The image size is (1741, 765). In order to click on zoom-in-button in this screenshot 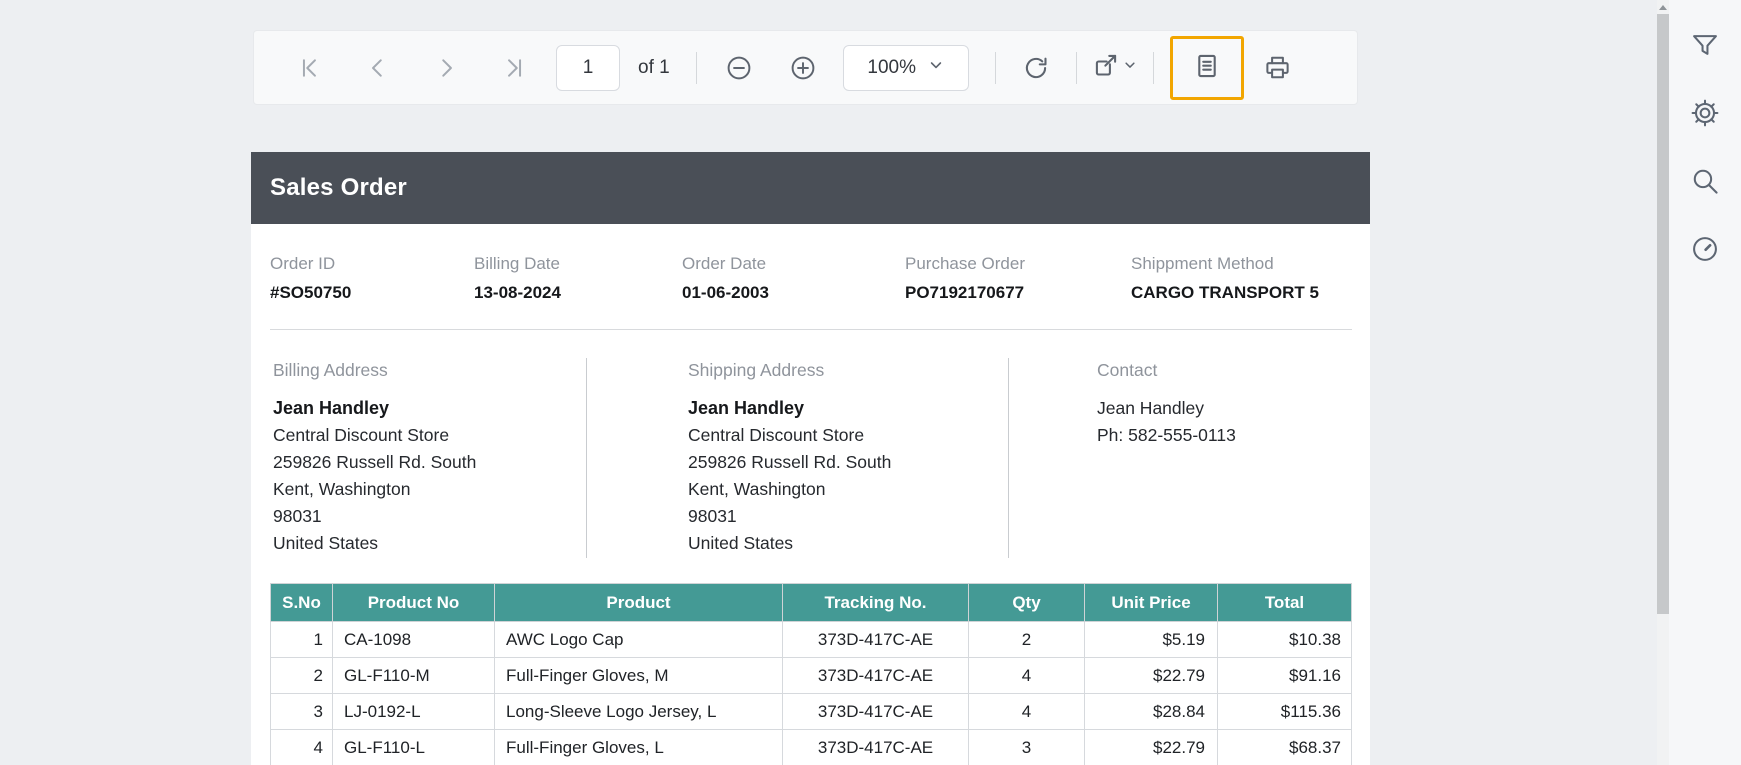, I will do `click(803, 68)`.